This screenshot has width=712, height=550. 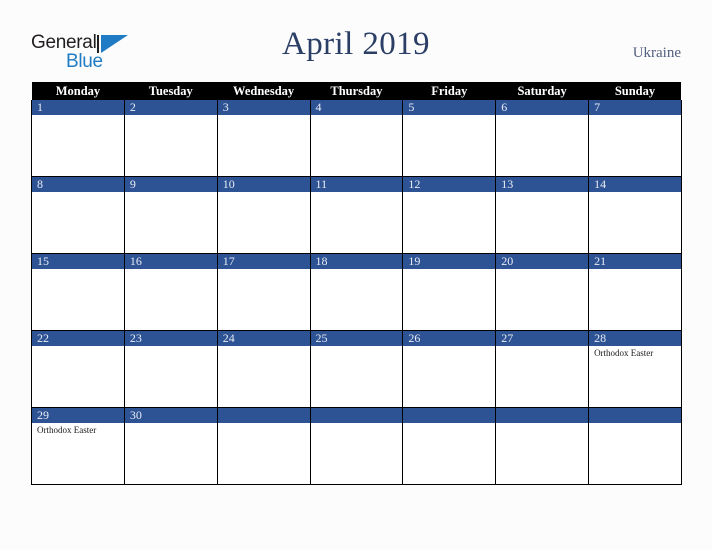 What do you see at coordinates (356, 44) in the screenshot?
I see `page-title: April 2019` at bounding box center [356, 44].